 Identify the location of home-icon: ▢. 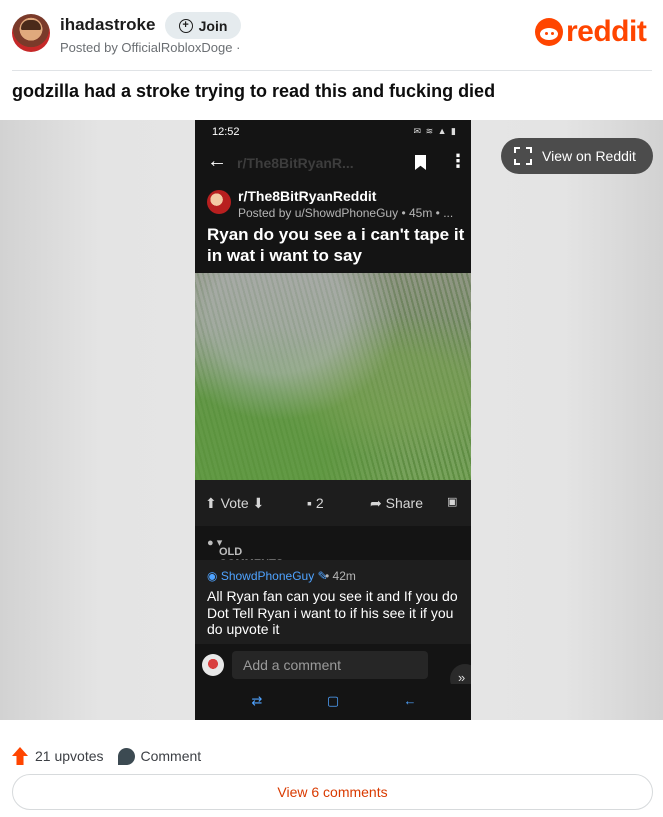
(333, 700).